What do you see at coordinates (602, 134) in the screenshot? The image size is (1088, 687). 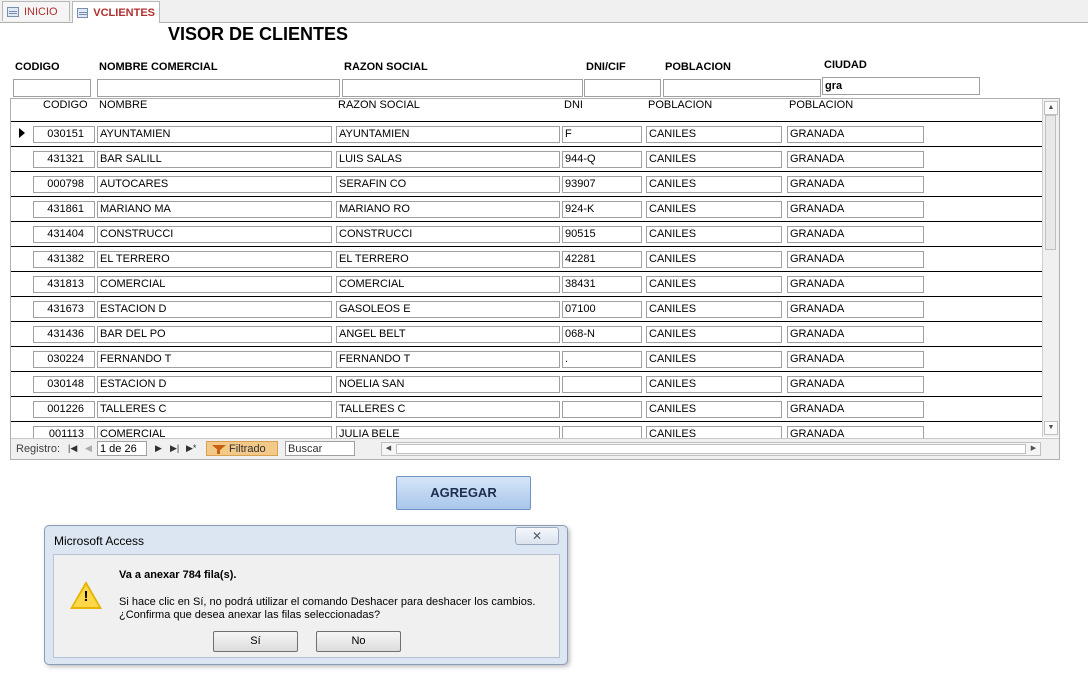 I see `cell-dni: F` at bounding box center [602, 134].